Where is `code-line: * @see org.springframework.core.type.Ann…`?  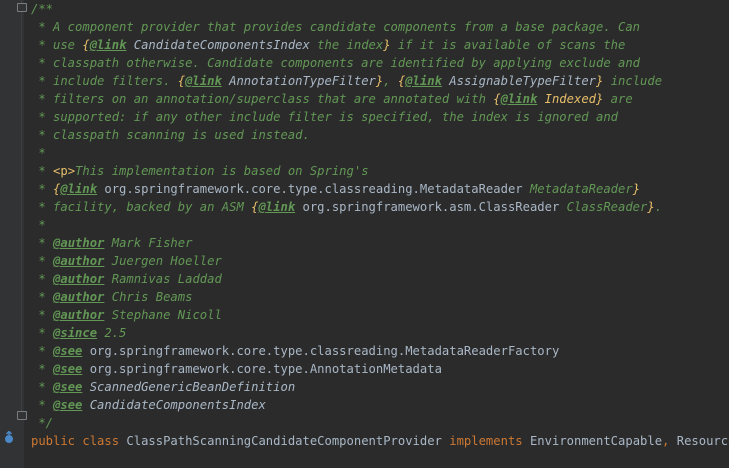 code-line: * @see org.springframework.core.type.Ann… is located at coordinates (380, 369).